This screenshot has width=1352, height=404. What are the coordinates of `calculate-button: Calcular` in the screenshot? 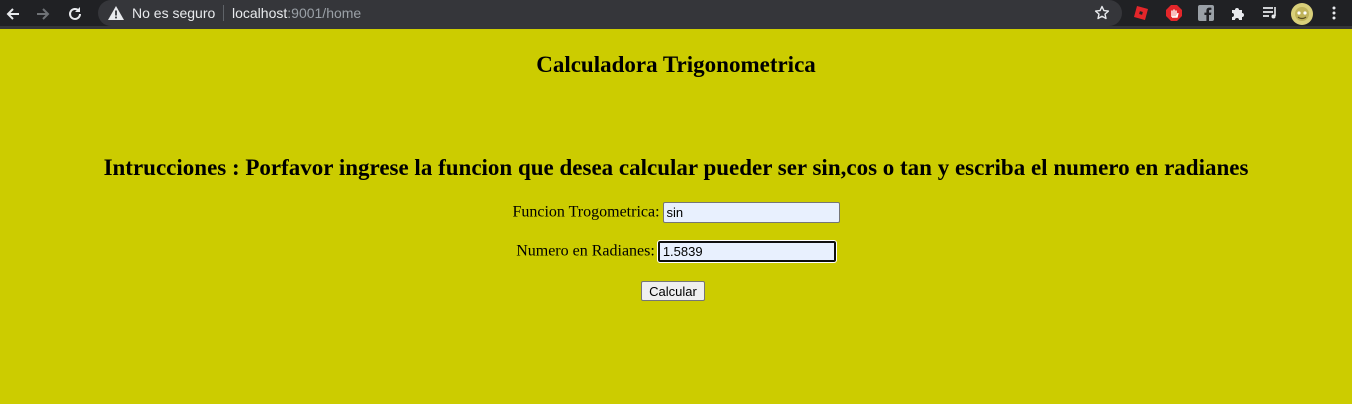 It's located at (673, 291).